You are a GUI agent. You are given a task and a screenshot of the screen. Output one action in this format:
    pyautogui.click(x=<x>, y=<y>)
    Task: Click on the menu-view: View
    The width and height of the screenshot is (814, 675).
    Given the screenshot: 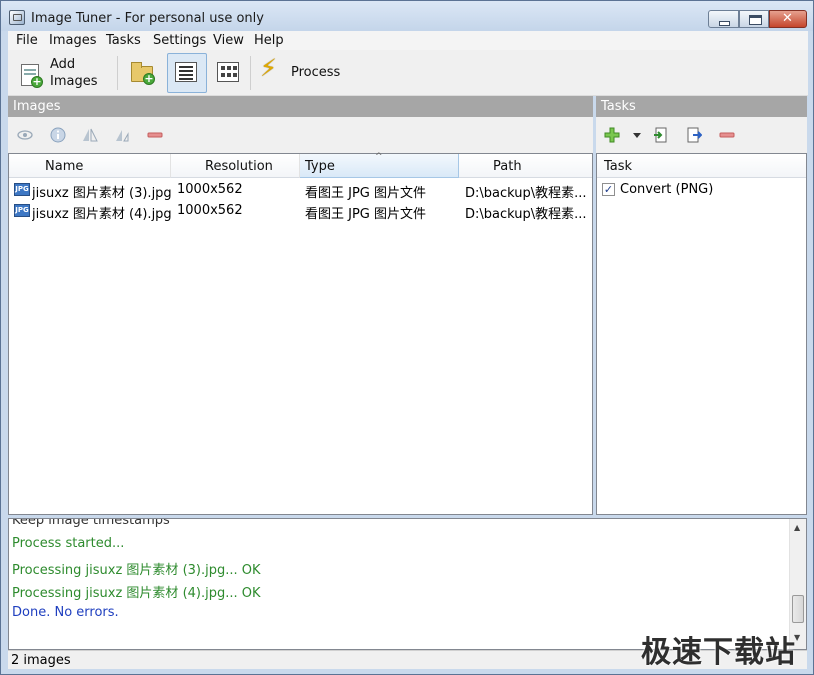 What is the action you would take?
    pyautogui.click(x=228, y=40)
    